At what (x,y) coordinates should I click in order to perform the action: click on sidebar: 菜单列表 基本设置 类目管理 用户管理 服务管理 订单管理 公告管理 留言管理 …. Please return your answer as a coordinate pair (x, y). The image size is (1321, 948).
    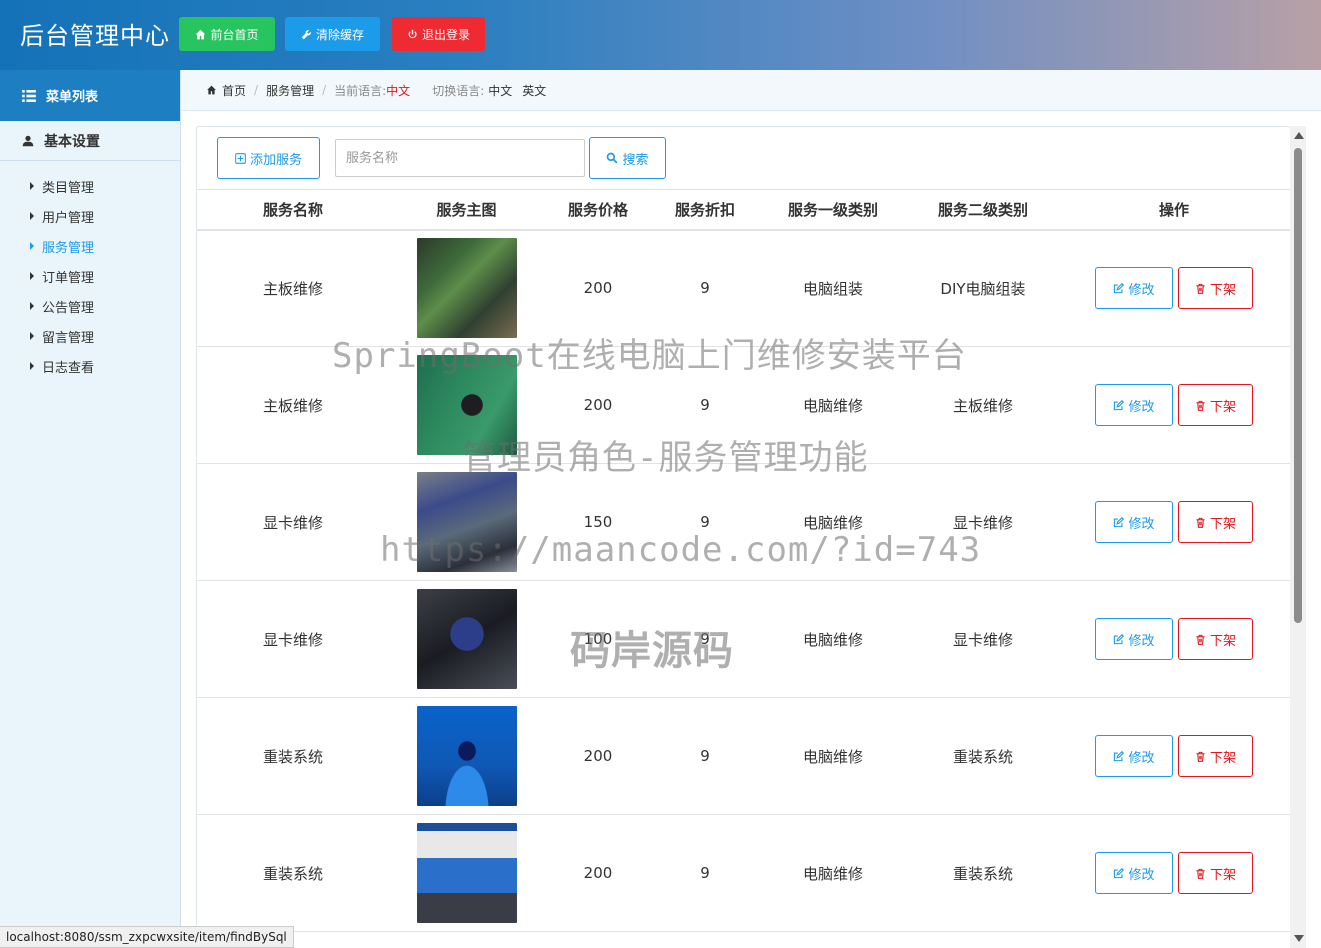
    Looking at the image, I should click on (90, 509).